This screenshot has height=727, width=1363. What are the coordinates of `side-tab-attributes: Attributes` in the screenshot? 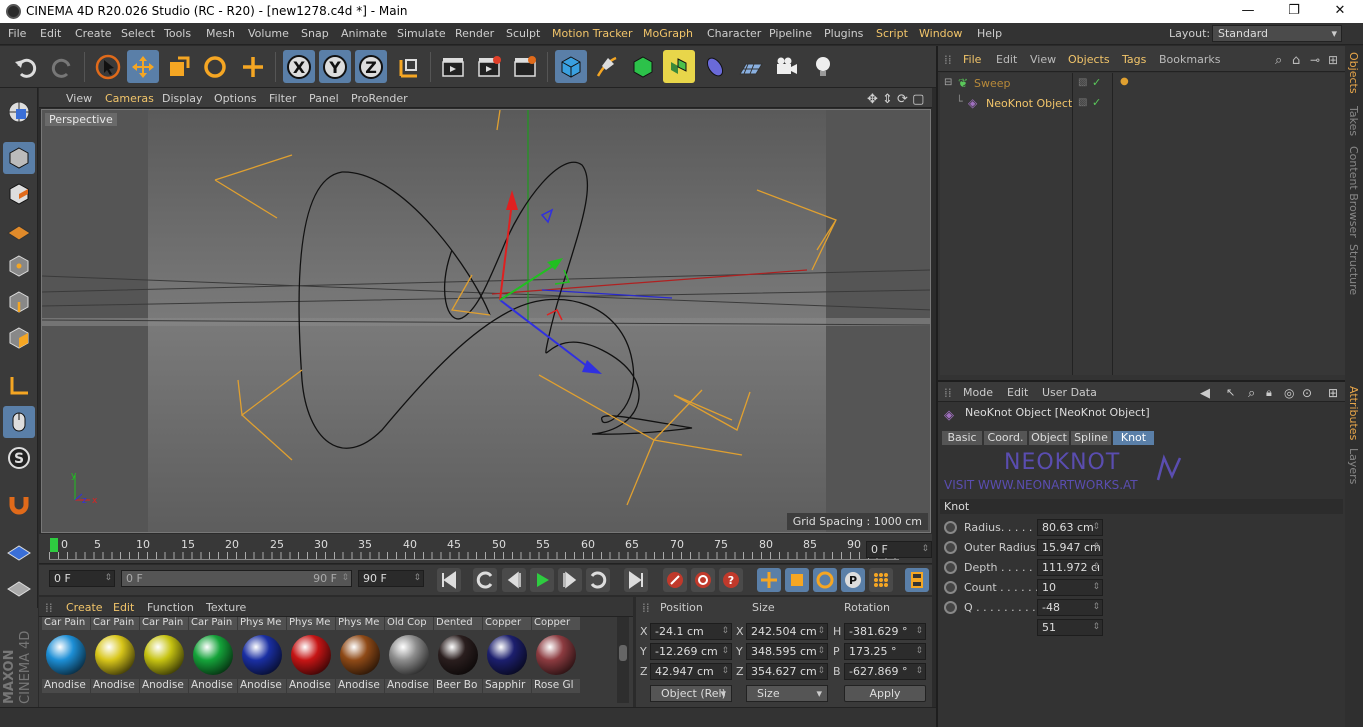 It's located at (1353, 413).